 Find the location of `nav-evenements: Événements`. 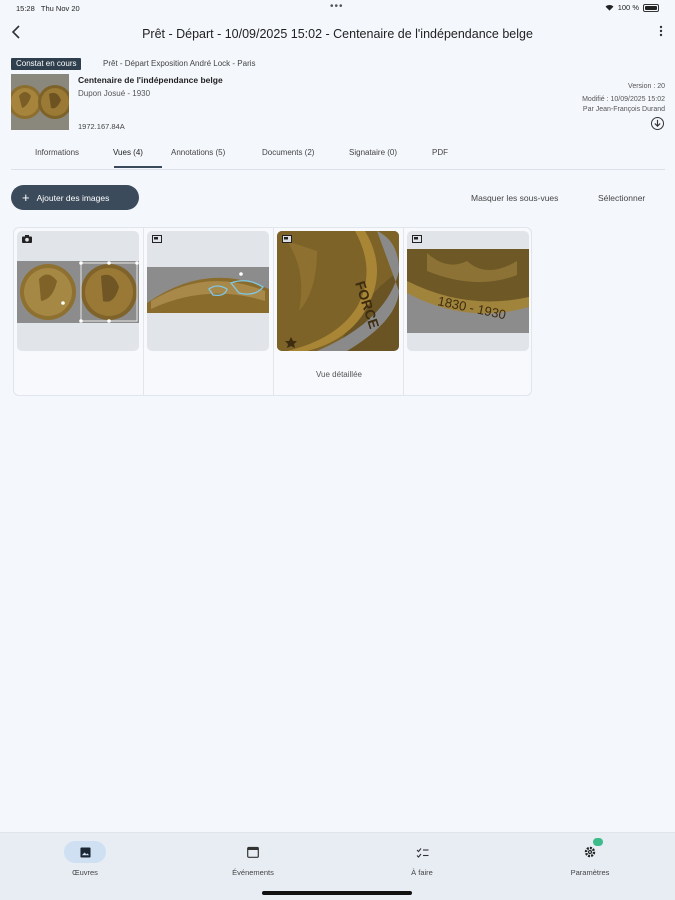

nav-evenements: Événements is located at coordinates (253, 859).